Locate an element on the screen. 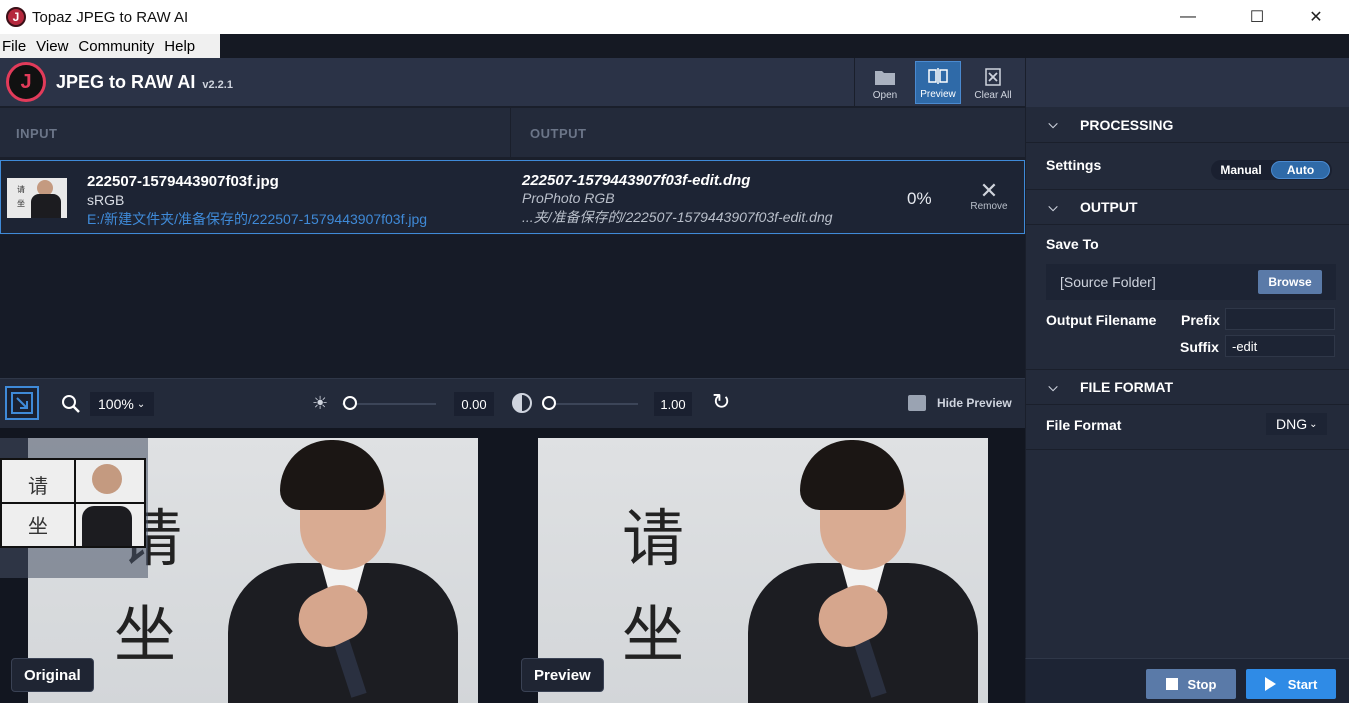  close-window-button: ✕ is located at coordinates (1316, 17).